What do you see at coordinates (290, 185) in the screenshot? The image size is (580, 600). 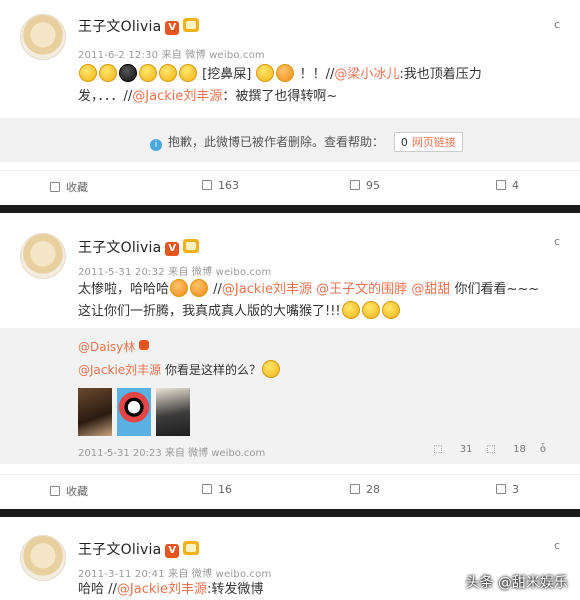 I see `action-bar: 收藏 163 95 4` at bounding box center [290, 185].